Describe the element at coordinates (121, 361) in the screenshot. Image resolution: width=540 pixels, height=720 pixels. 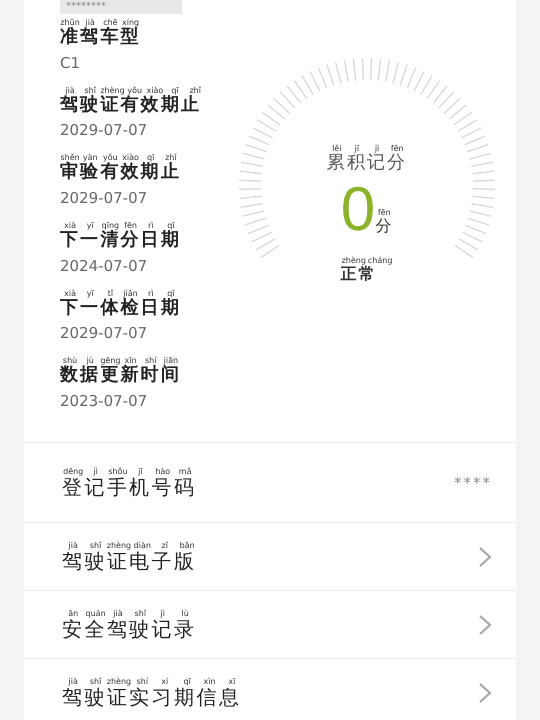
I see `pinyin-text: shù jù gēng xīn shí jiān` at that location.